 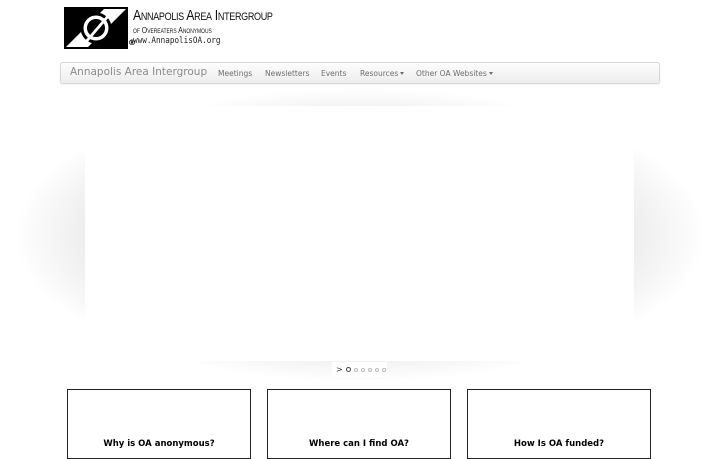 I want to click on carousel-next-arrow: >, so click(x=339, y=369).